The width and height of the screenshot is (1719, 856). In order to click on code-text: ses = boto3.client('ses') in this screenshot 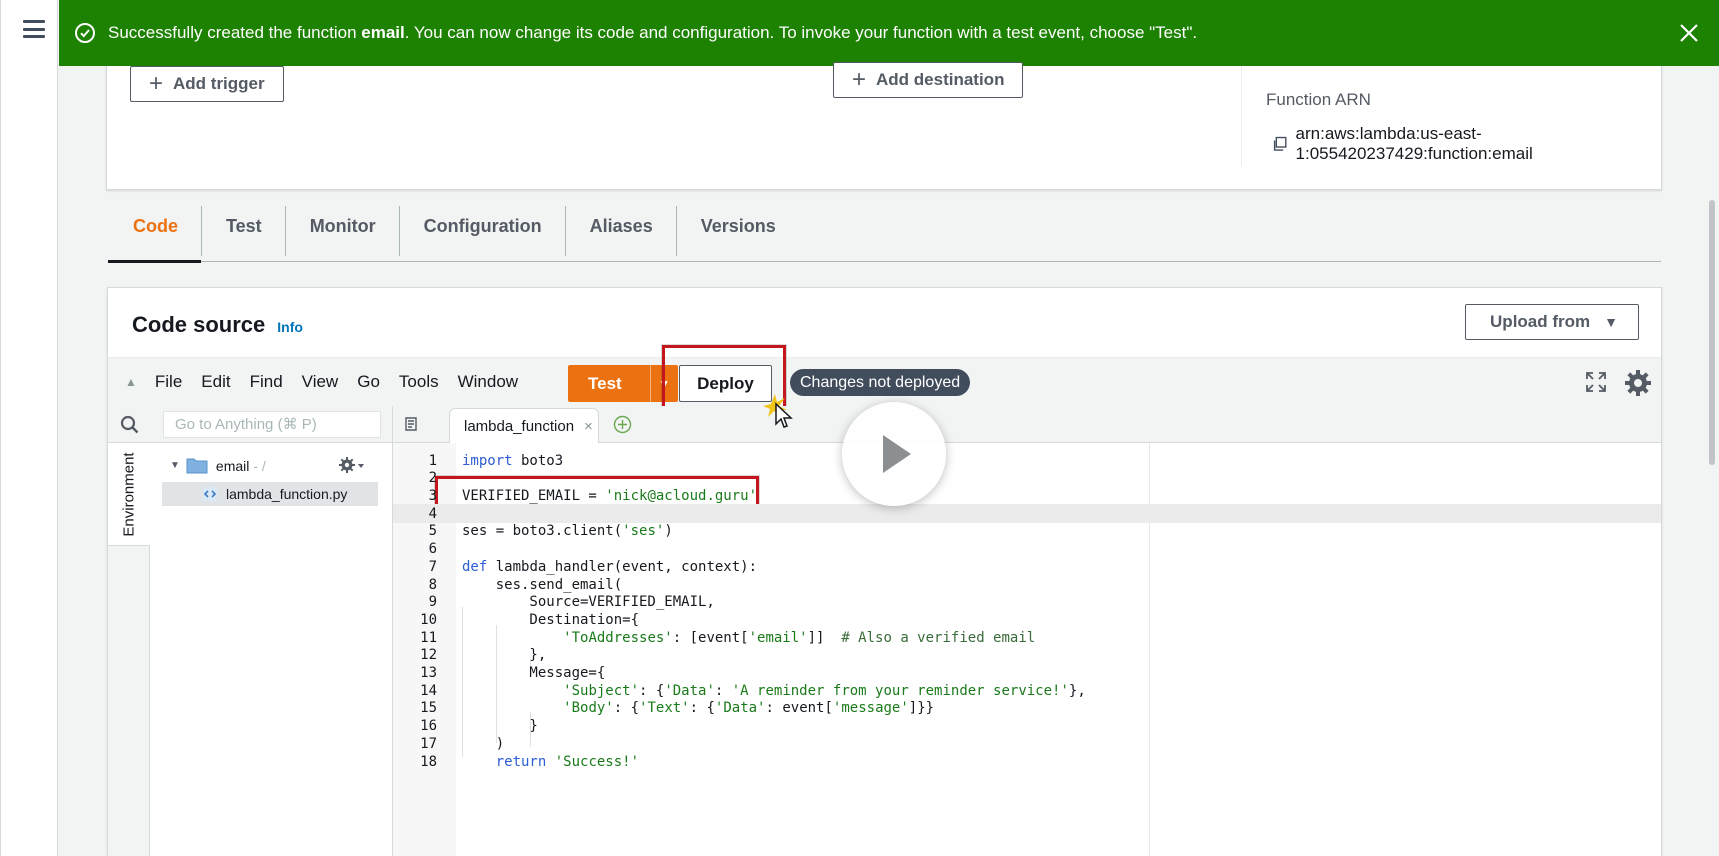, I will do `click(567, 531)`.